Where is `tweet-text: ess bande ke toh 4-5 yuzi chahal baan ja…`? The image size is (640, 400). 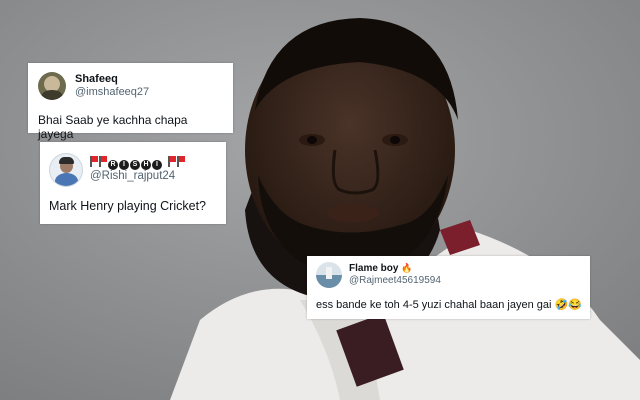 tweet-text: ess bande ke toh 4-5 yuzi chahal baan ja… is located at coordinates (449, 305).